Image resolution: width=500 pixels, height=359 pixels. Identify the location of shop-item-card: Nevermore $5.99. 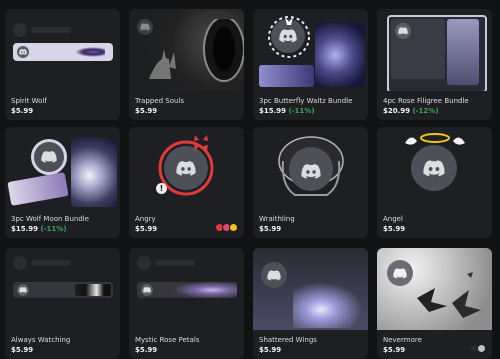
(434, 303).